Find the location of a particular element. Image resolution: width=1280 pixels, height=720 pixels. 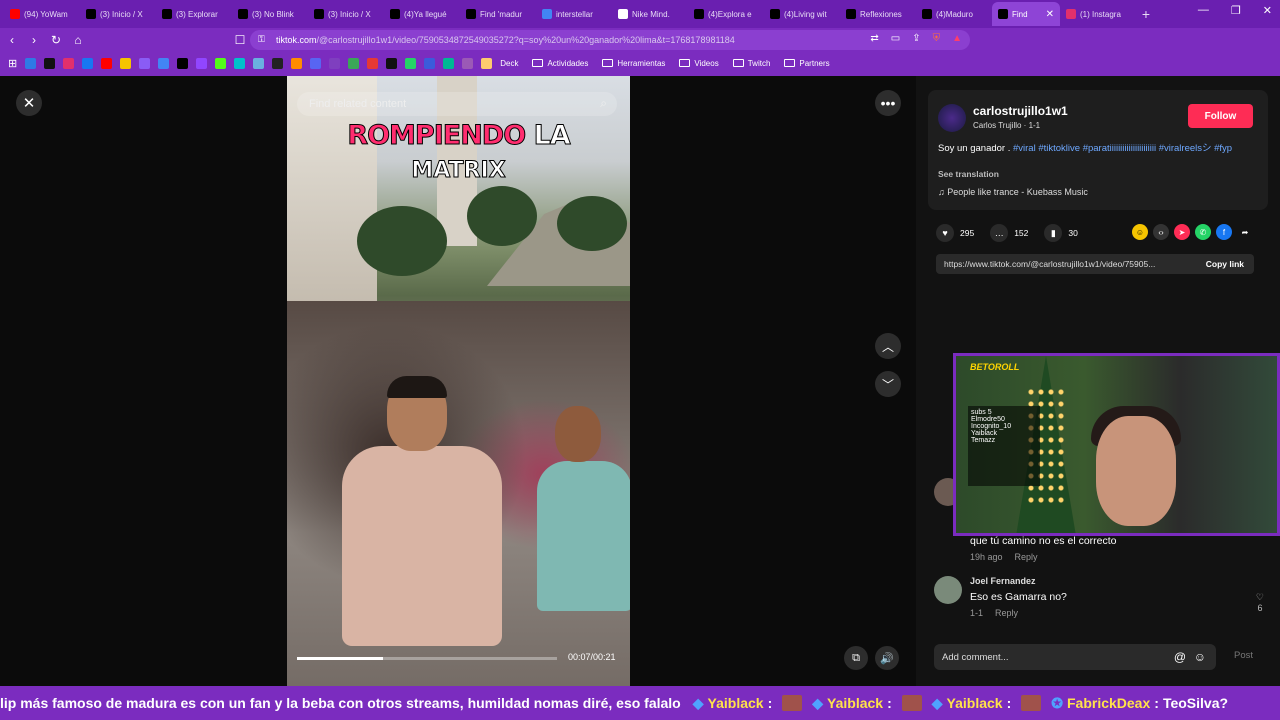

copy-link-button: Copy link is located at coordinates (1225, 264).